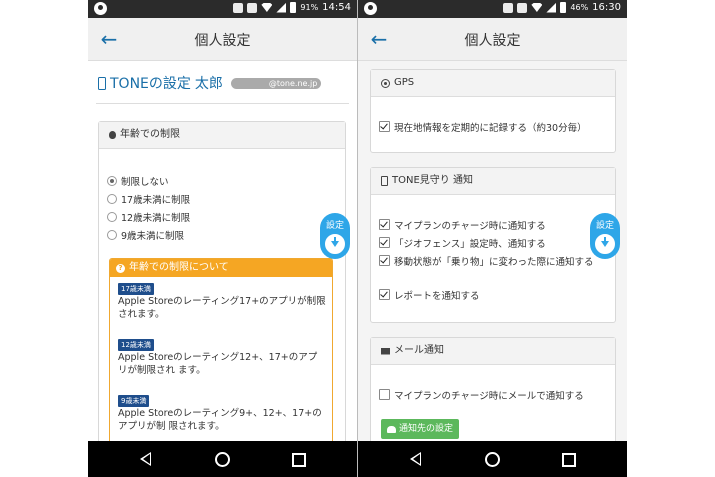 This screenshot has height=477, width=715. I want to click on age-desc-17: Apple Storeのレーティング17+のアプリが制限されます。, so click(222, 308).